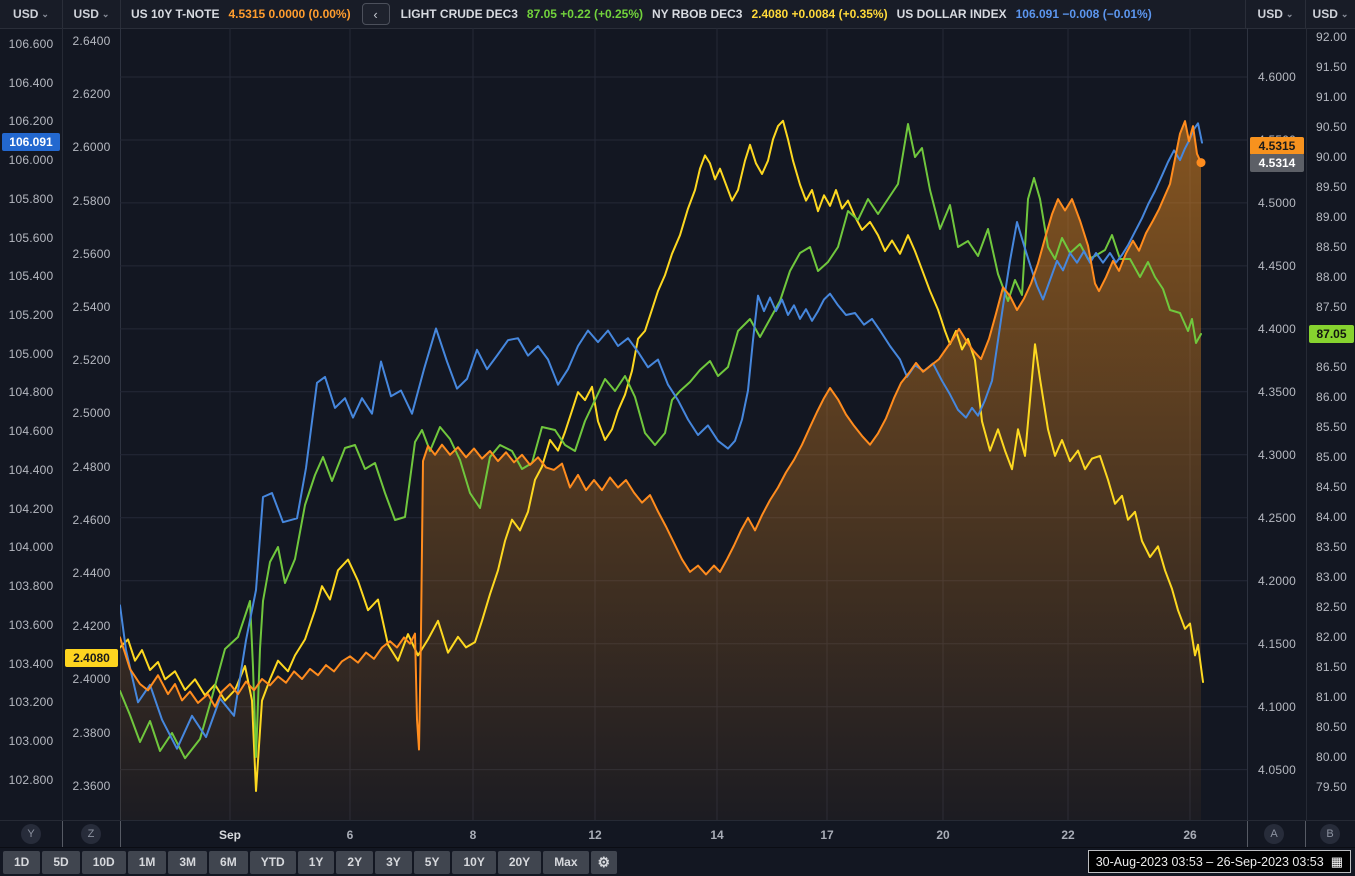  Describe the element at coordinates (1277, 706) in the screenshot. I see `axis-tick-label: 4.1000` at that location.